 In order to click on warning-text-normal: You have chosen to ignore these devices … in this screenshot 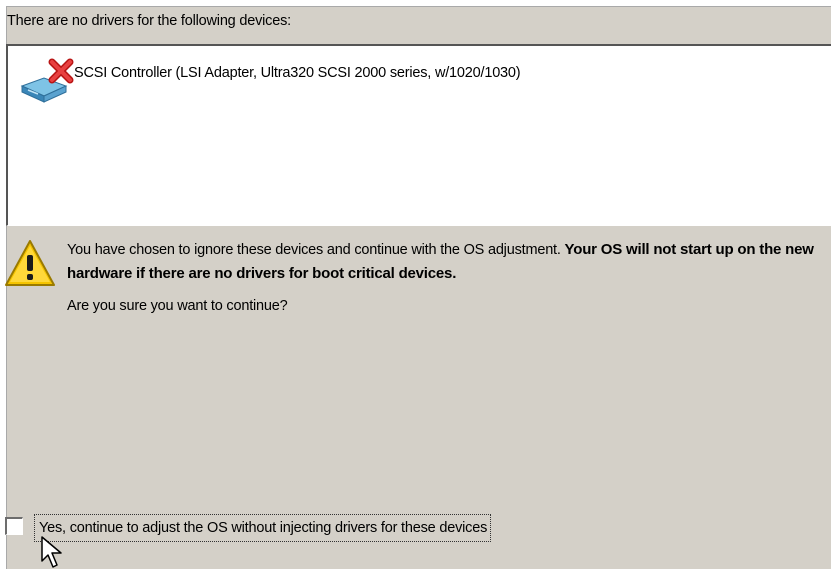, I will do `click(316, 250)`.